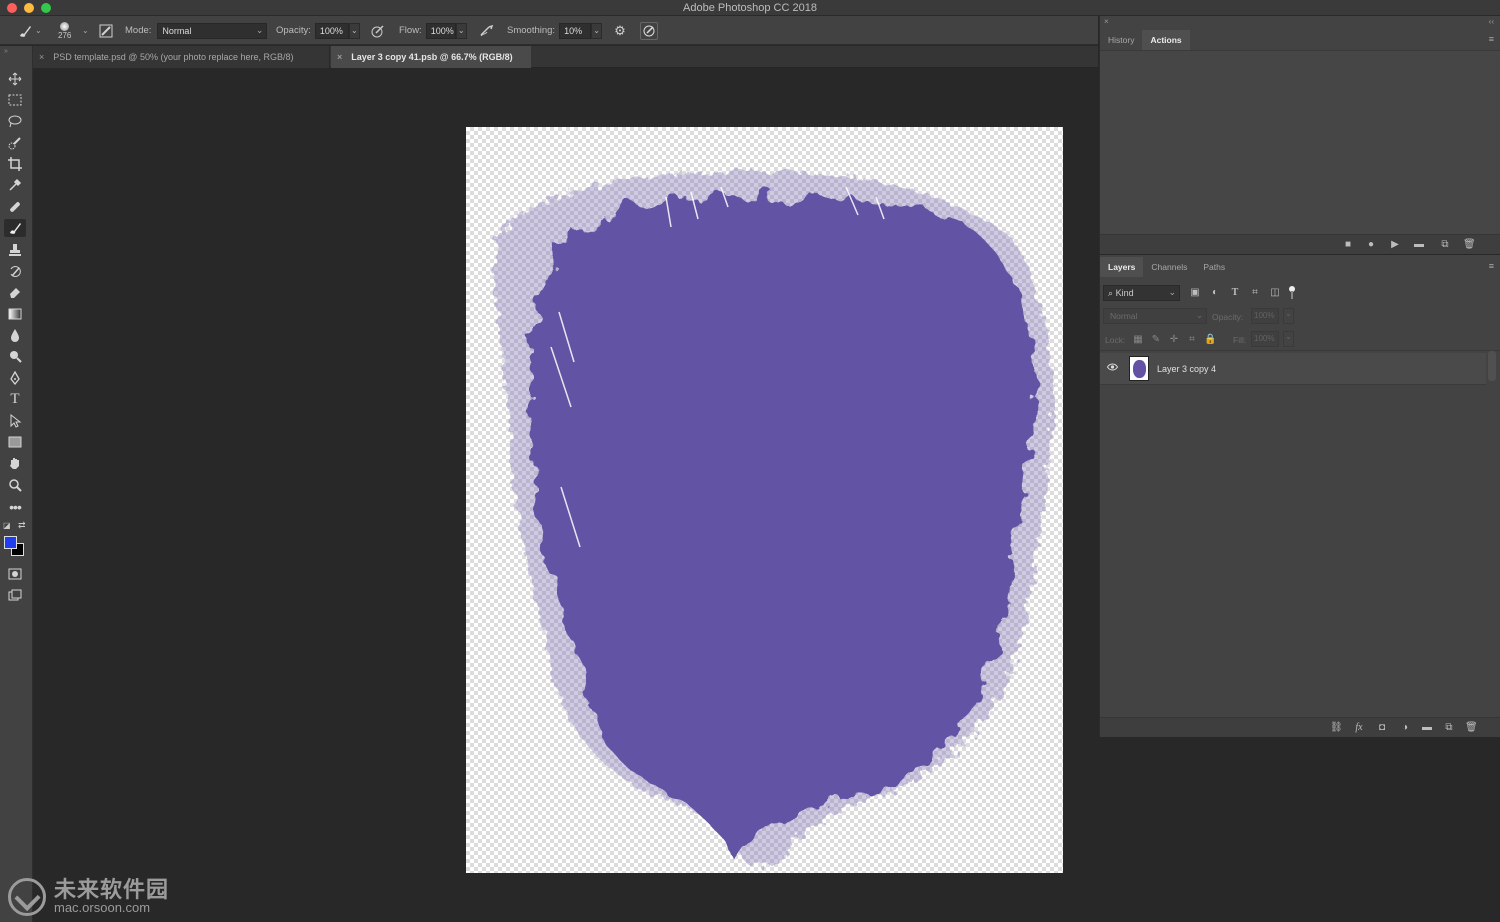  I want to click on record-icon: ●, so click(1371, 245).